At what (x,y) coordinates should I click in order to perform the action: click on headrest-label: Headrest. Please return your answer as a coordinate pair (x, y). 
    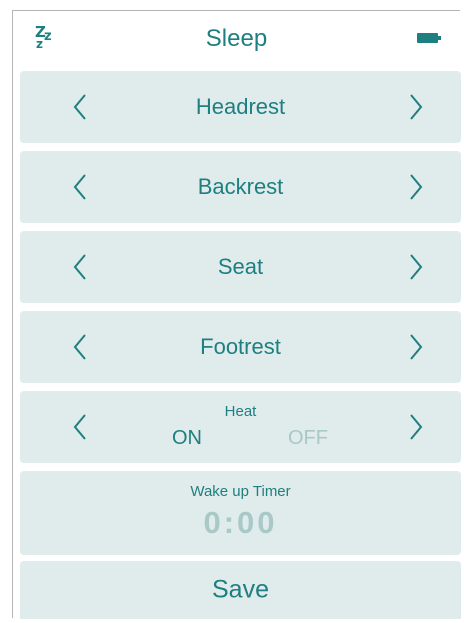
    Looking at the image, I should click on (240, 106).